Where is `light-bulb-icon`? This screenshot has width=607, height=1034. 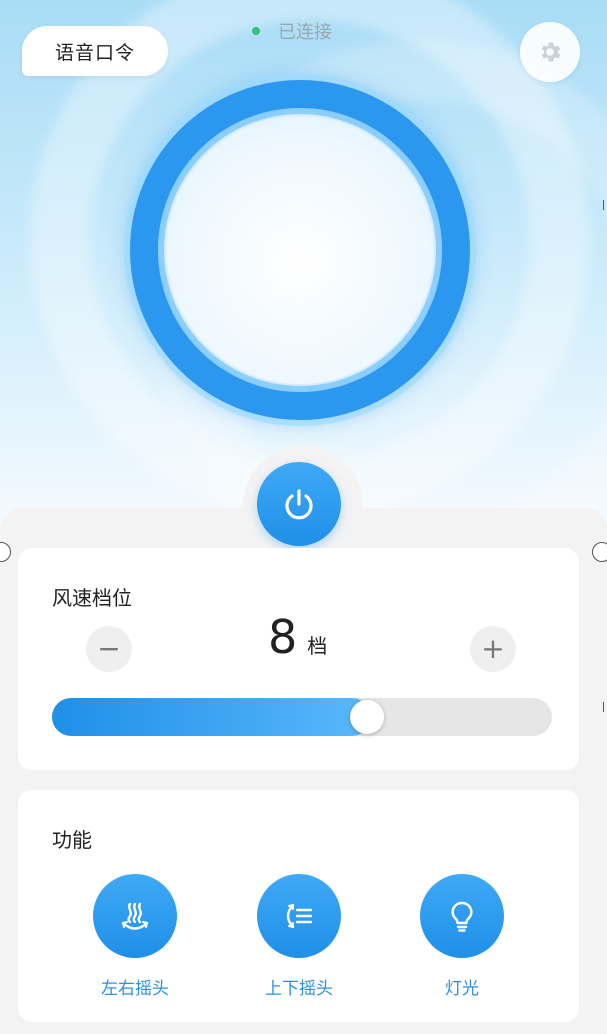
light-bulb-icon is located at coordinates (462, 916).